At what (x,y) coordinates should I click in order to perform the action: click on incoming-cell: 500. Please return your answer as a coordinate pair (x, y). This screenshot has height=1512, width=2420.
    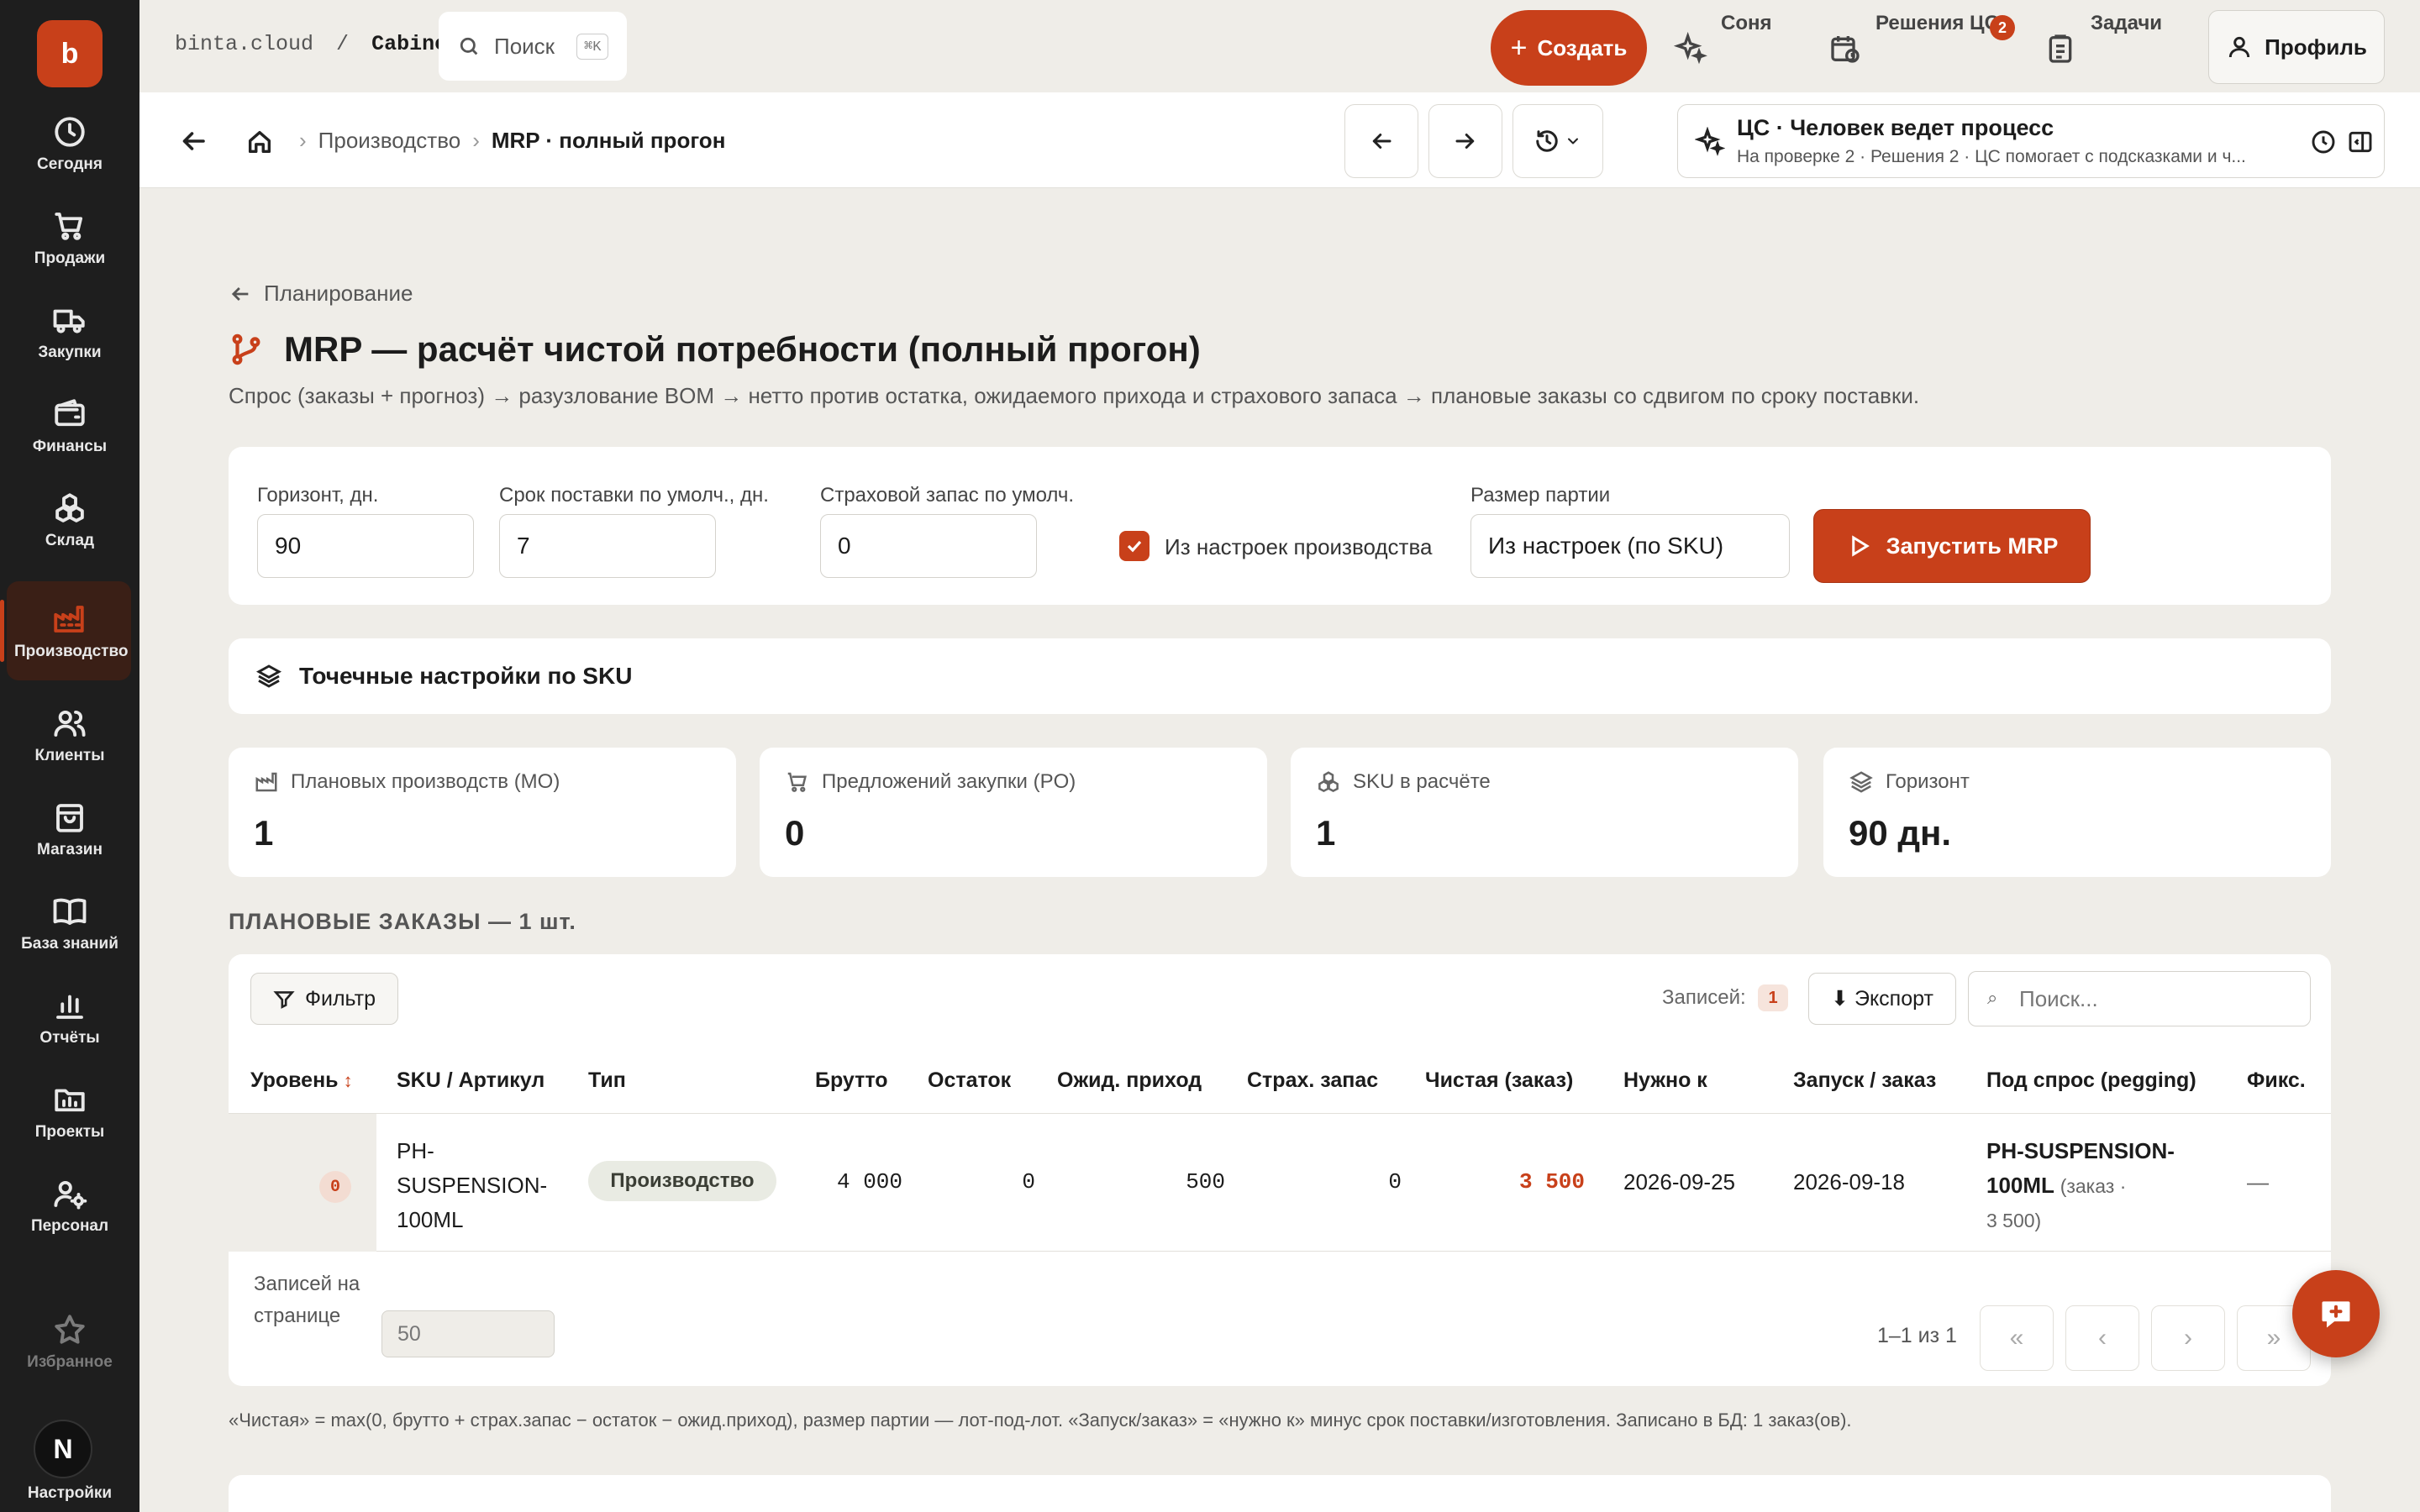
    Looking at the image, I should click on (1205, 1181).